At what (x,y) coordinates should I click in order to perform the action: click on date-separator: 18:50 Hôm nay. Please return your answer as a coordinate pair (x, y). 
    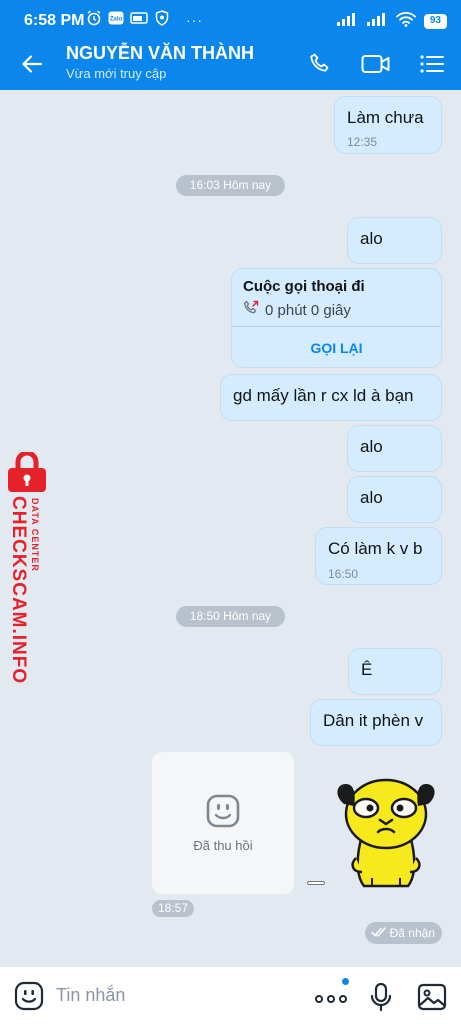
    Looking at the image, I should click on (230, 616).